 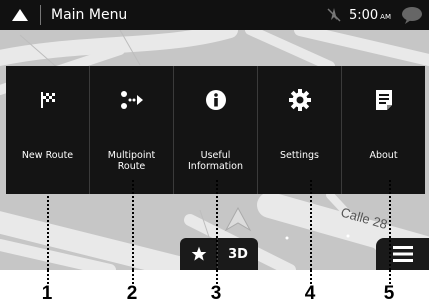 I want to click on map-menu-button, so click(x=402, y=254).